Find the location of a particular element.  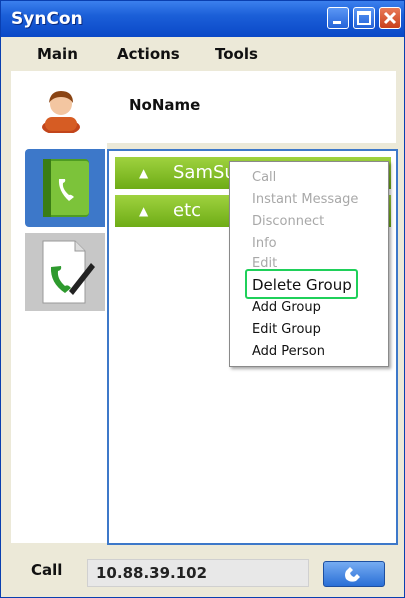

phone-handset-icon is located at coordinates (352, 574).